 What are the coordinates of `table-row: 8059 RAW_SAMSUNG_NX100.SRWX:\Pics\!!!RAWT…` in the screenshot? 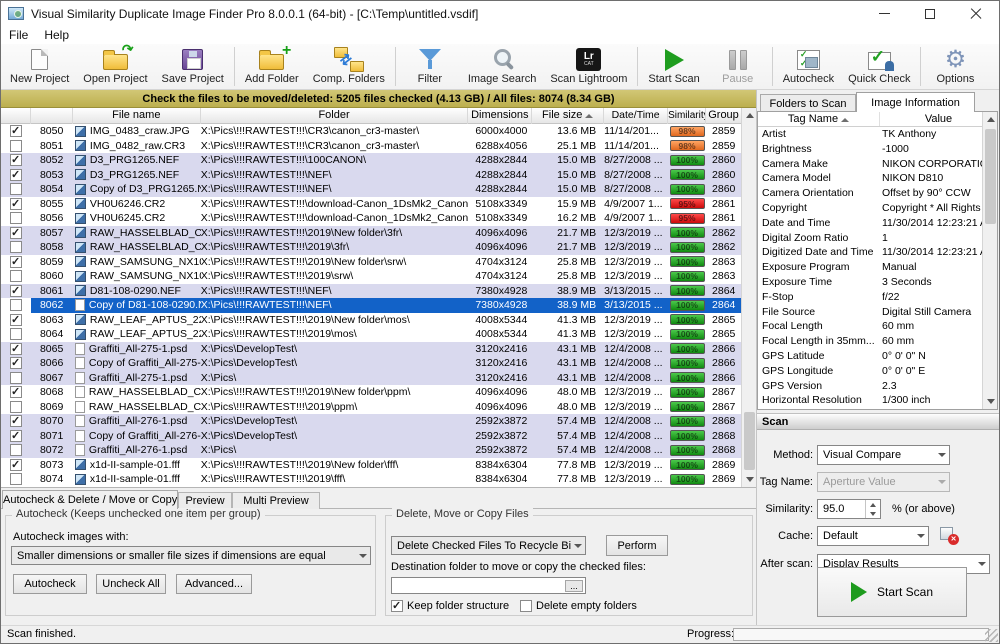 It's located at (371, 261).